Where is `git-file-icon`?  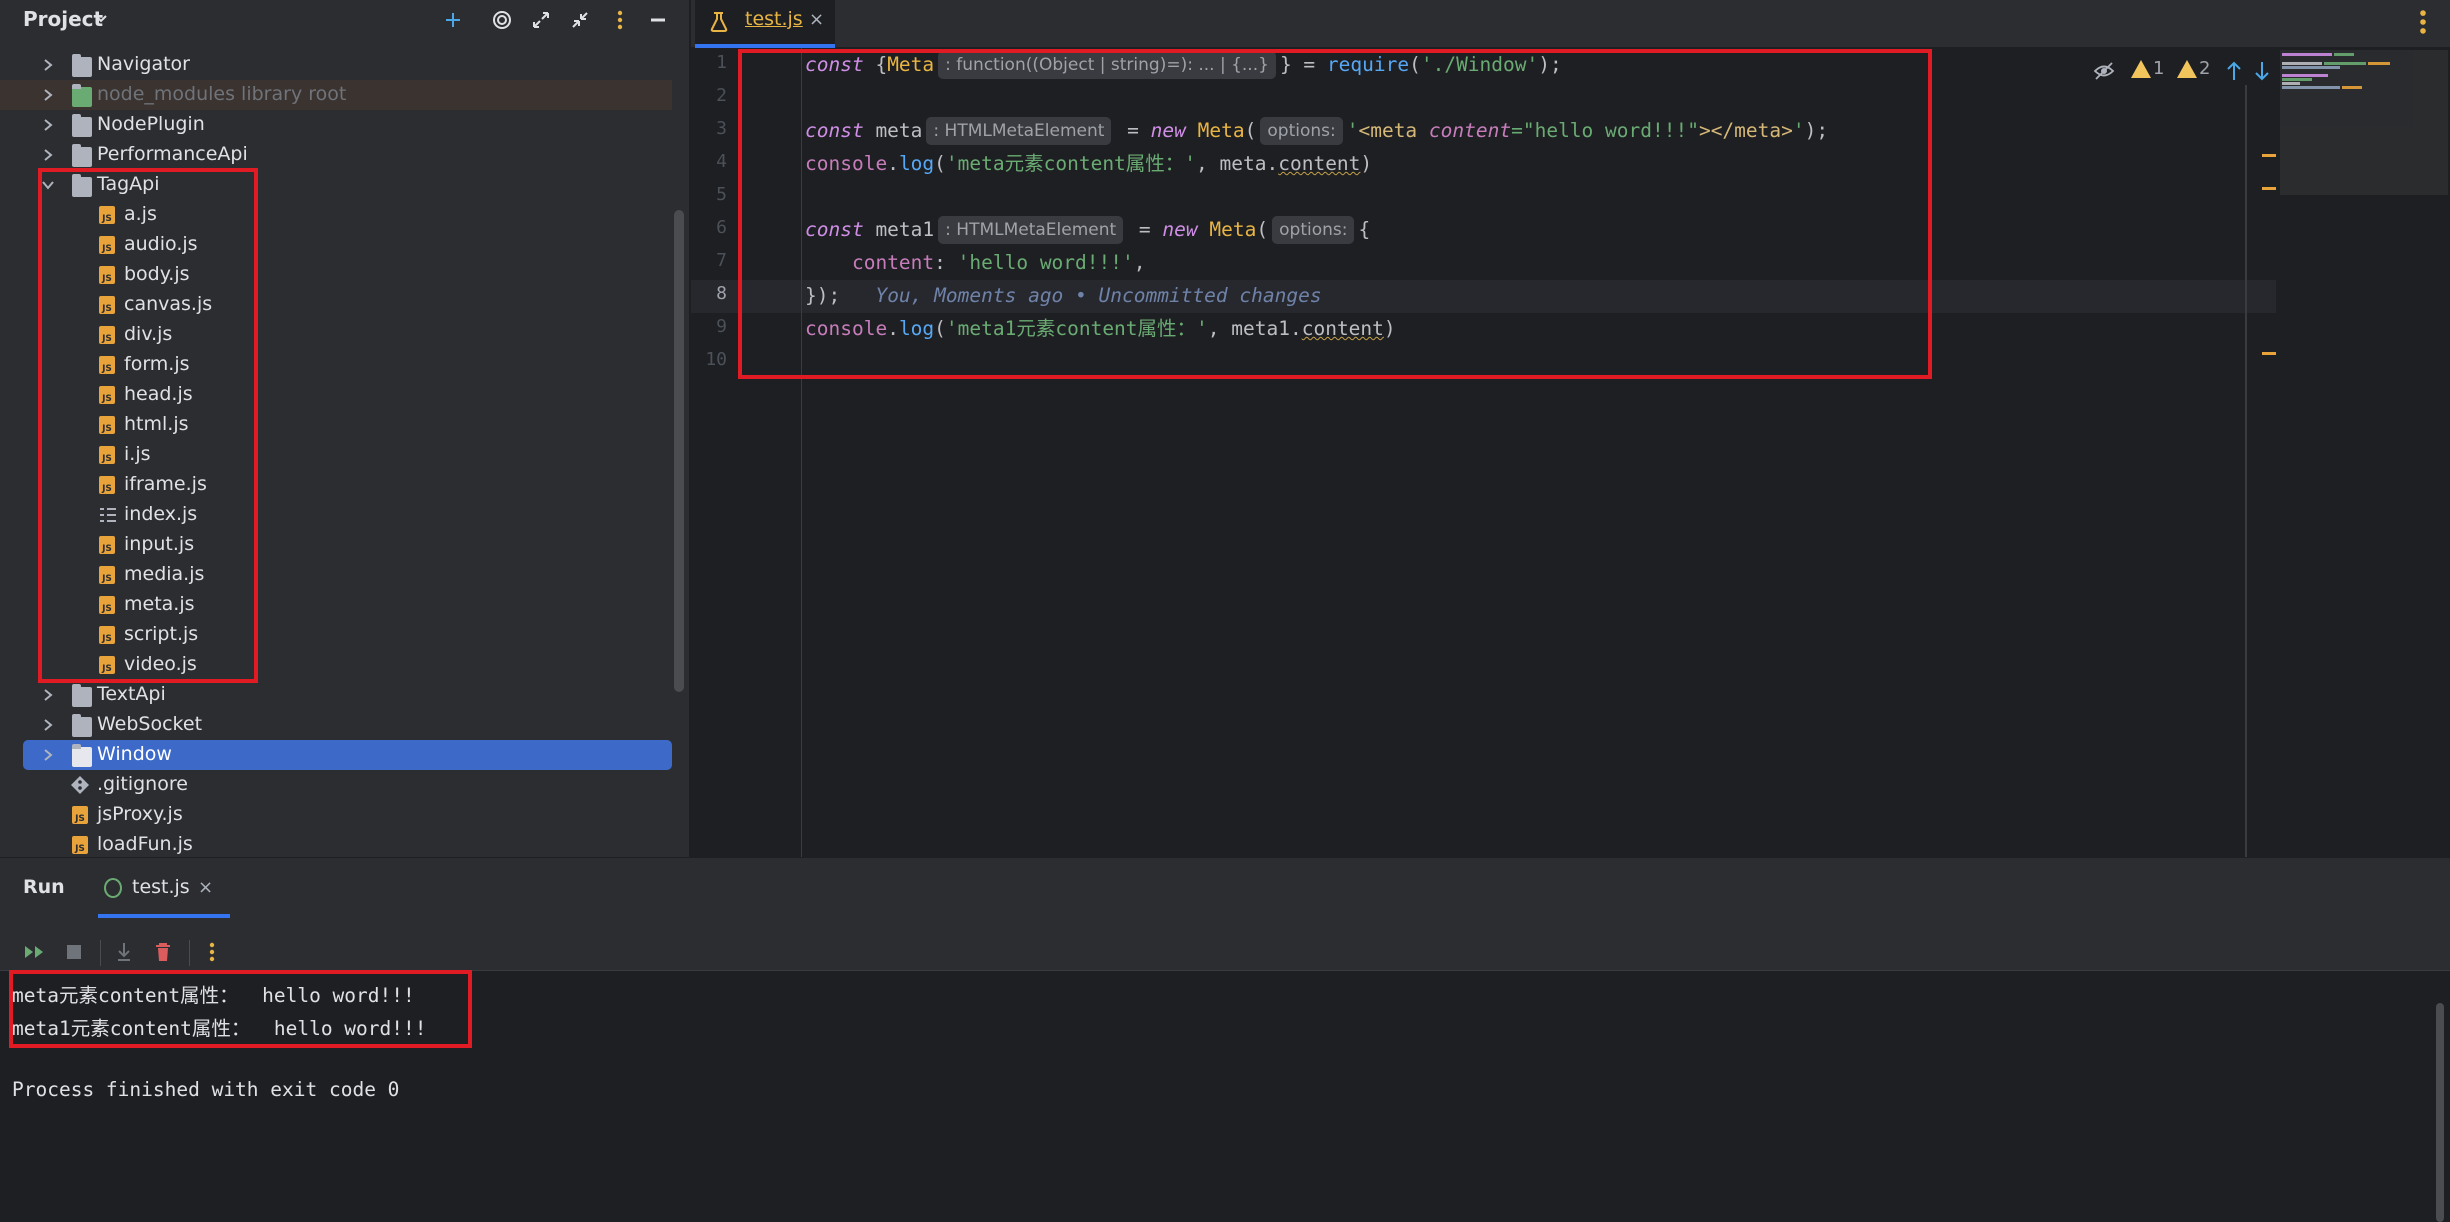 git-file-icon is located at coordinates (80, 785).